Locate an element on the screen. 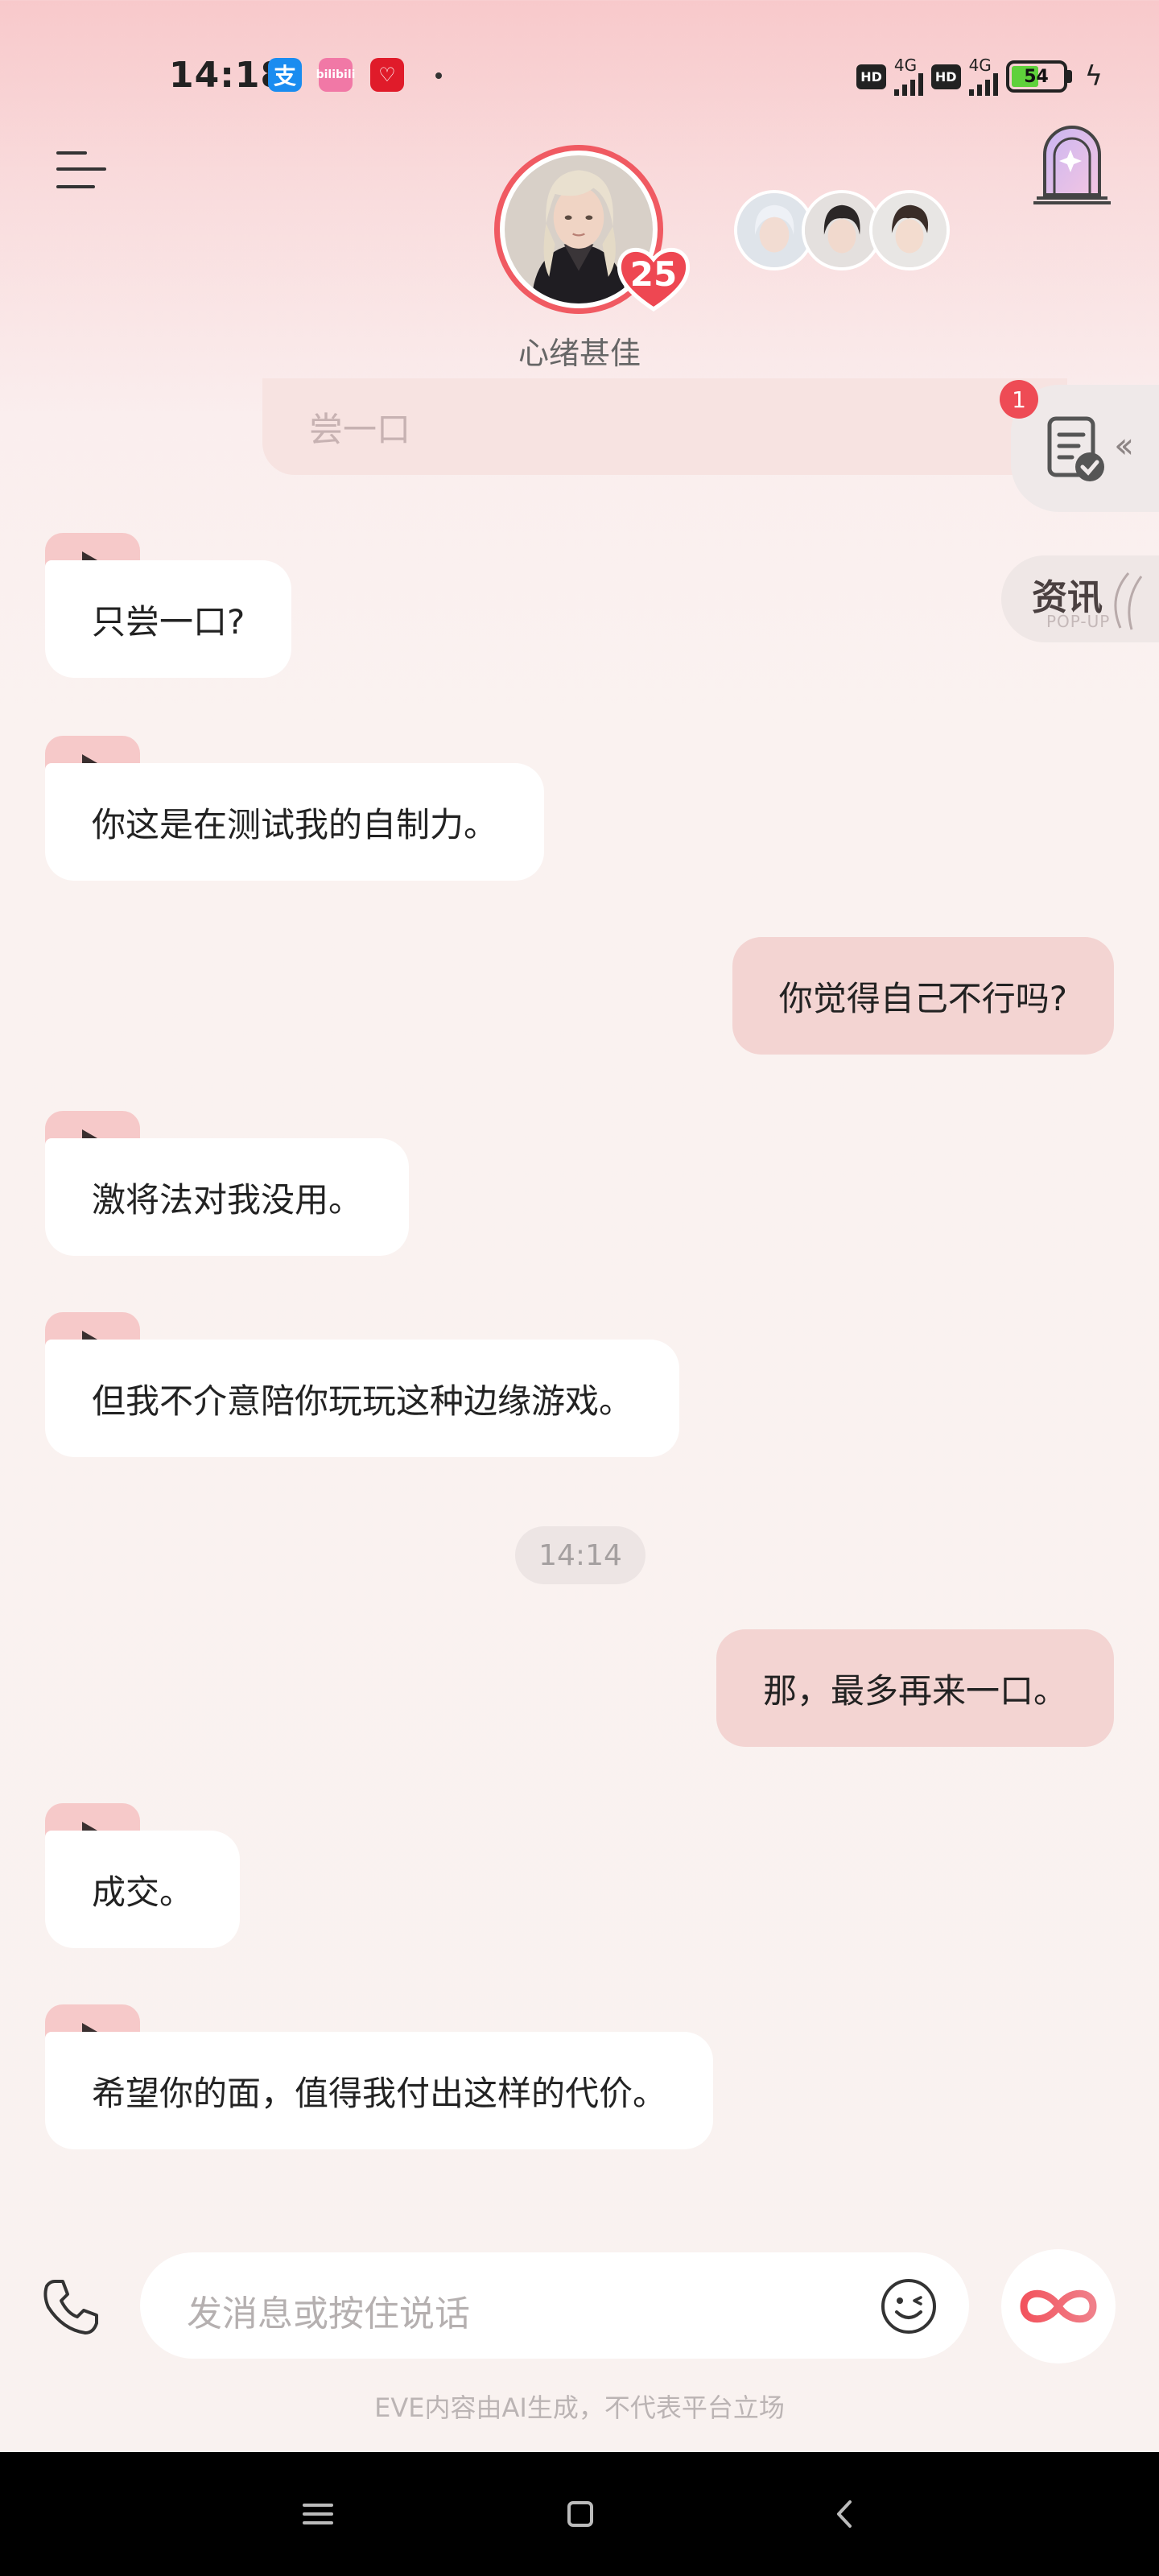 The width and height of the screenshot is (1159, 2576). infinity-icon is located at coordinates (1058, 2306).